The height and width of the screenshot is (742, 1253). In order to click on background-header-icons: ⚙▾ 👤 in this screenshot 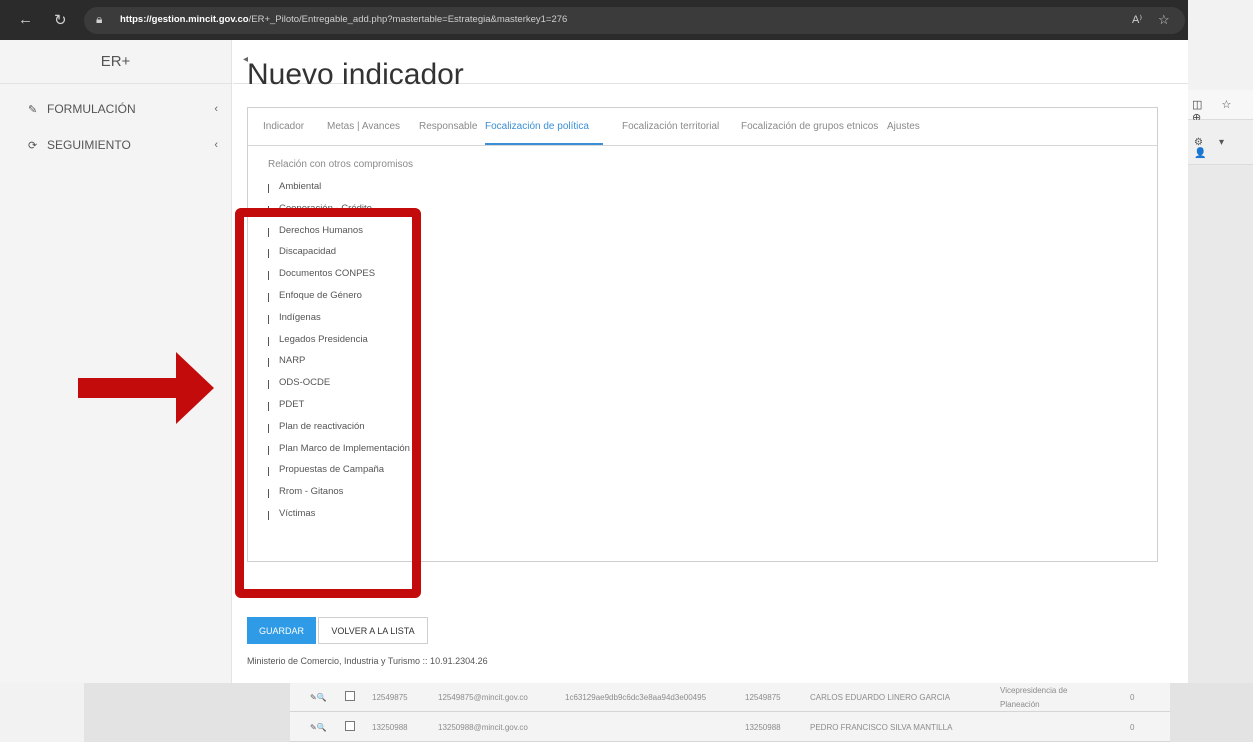, I will do `click(1217, 148)`.